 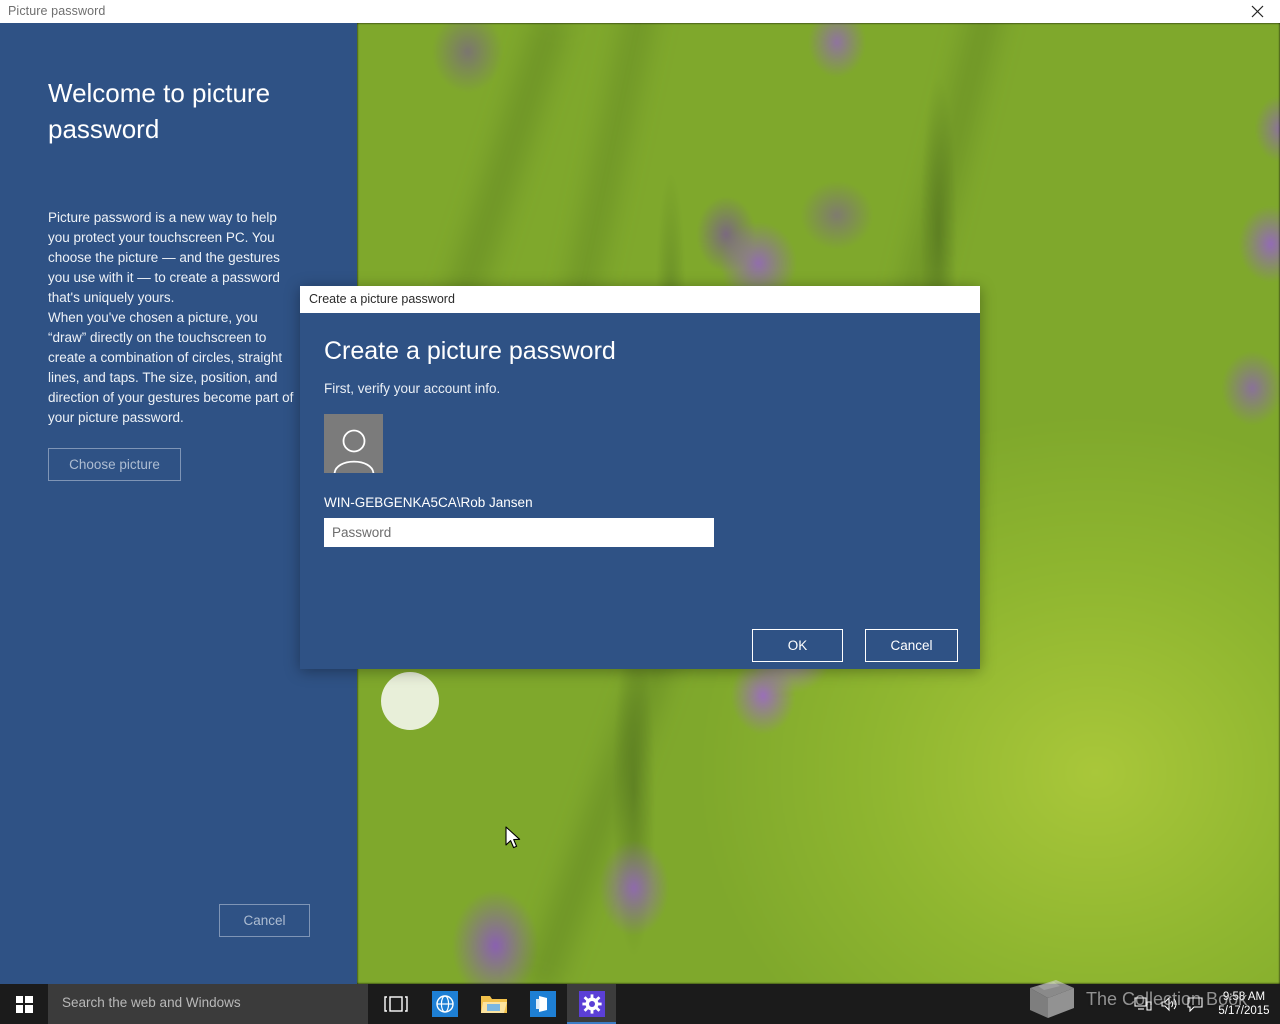 What do you see at coordinates (493, 1004) in the screenshot?
I see `file-explorer-icon` at bounding box center [493, 1004].